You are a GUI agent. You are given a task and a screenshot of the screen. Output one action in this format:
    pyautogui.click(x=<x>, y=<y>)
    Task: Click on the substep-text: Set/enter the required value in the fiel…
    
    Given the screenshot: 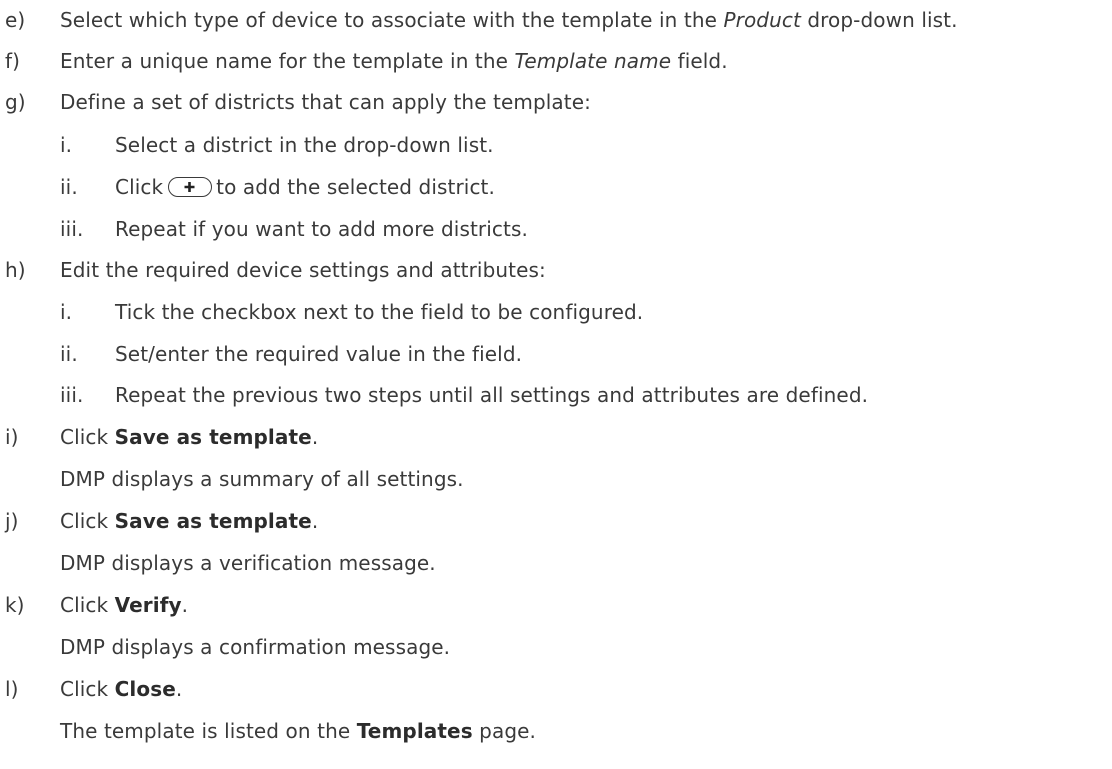 What is the action you would take?
    pyautogui.click(x=319, y=354)
    